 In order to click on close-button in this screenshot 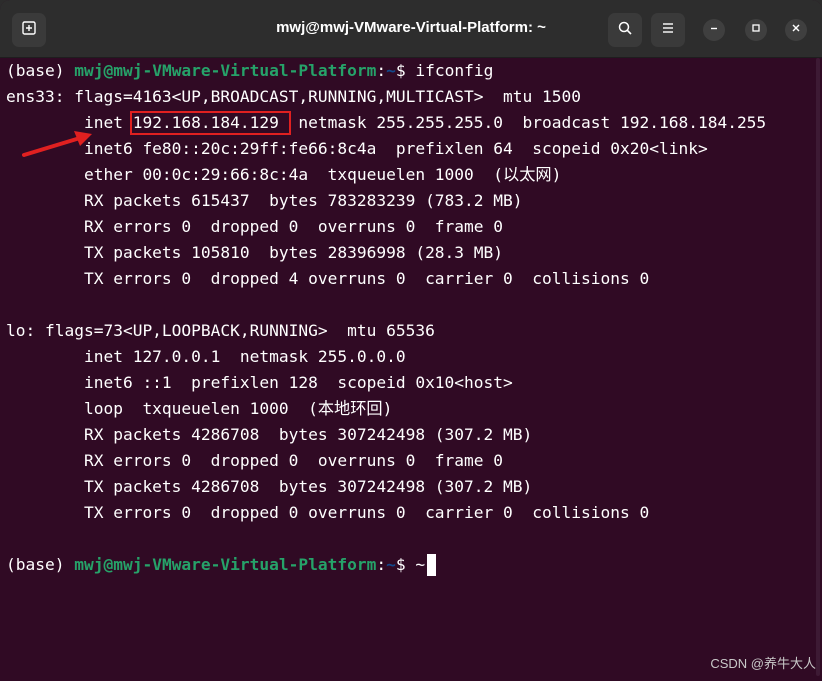, I will do `click(796, 30)`.